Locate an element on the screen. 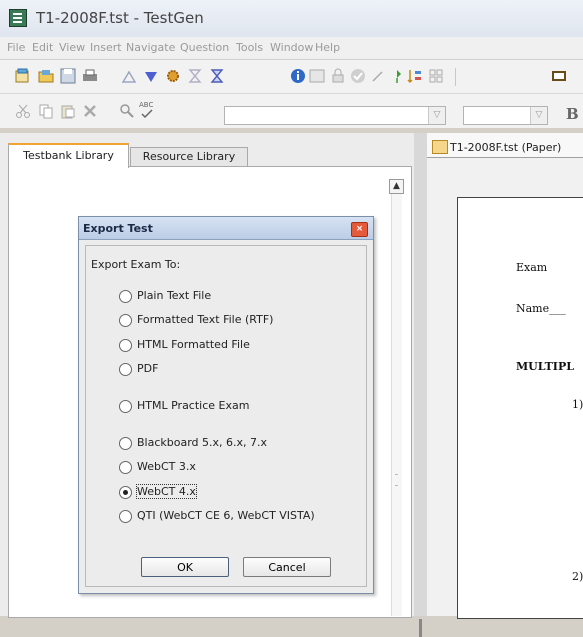  option-label: HTML Practice Exam is located at coordinates (193, 405).